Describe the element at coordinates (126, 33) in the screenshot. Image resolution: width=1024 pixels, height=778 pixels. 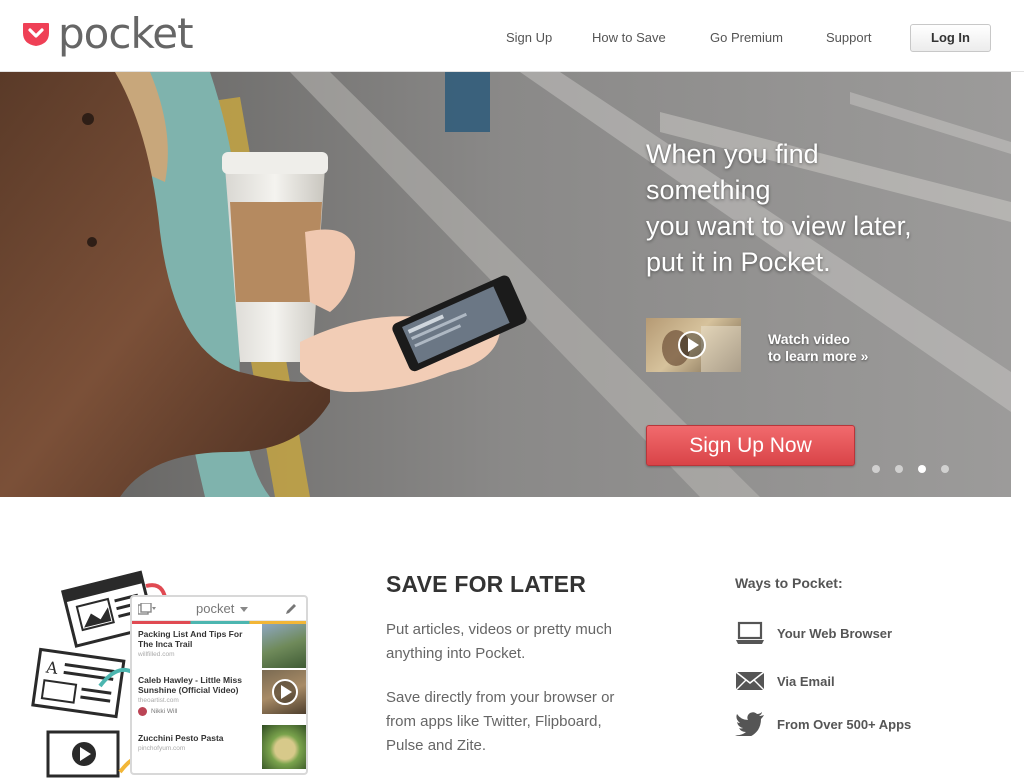
I see `brand-name: pocket` at that location.